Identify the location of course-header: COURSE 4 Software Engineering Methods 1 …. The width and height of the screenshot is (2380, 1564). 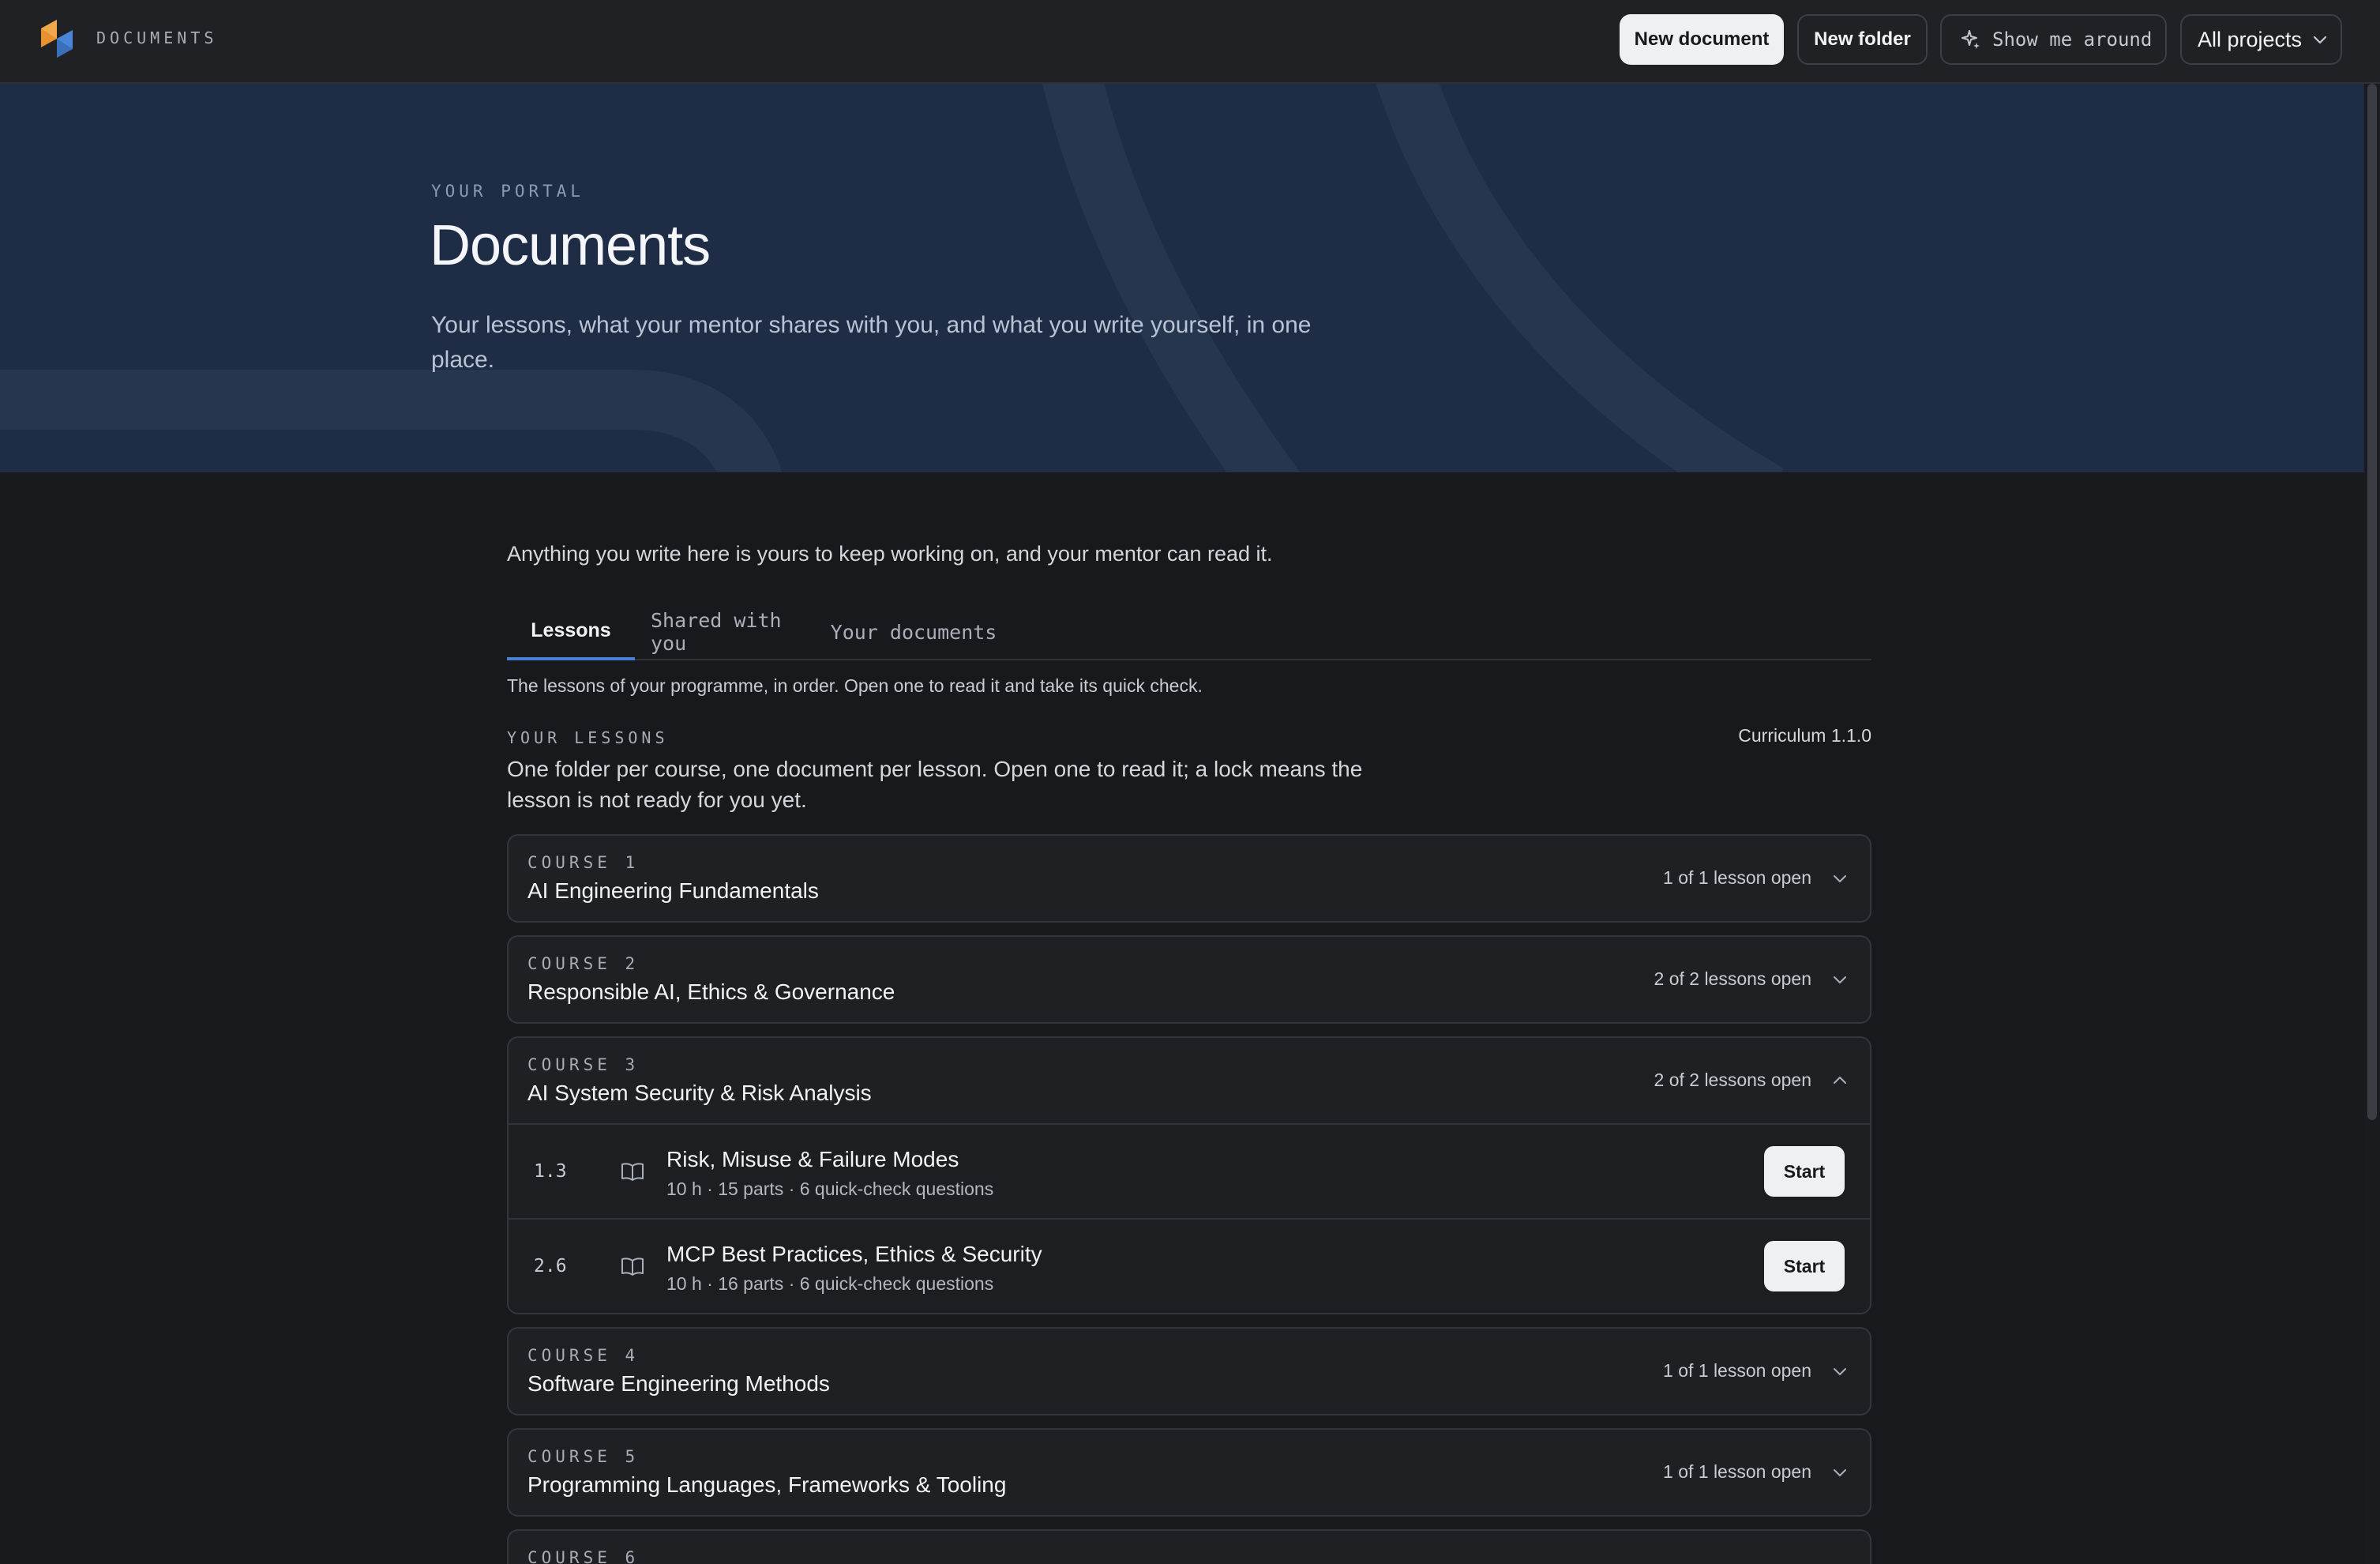
(1189, 1371).